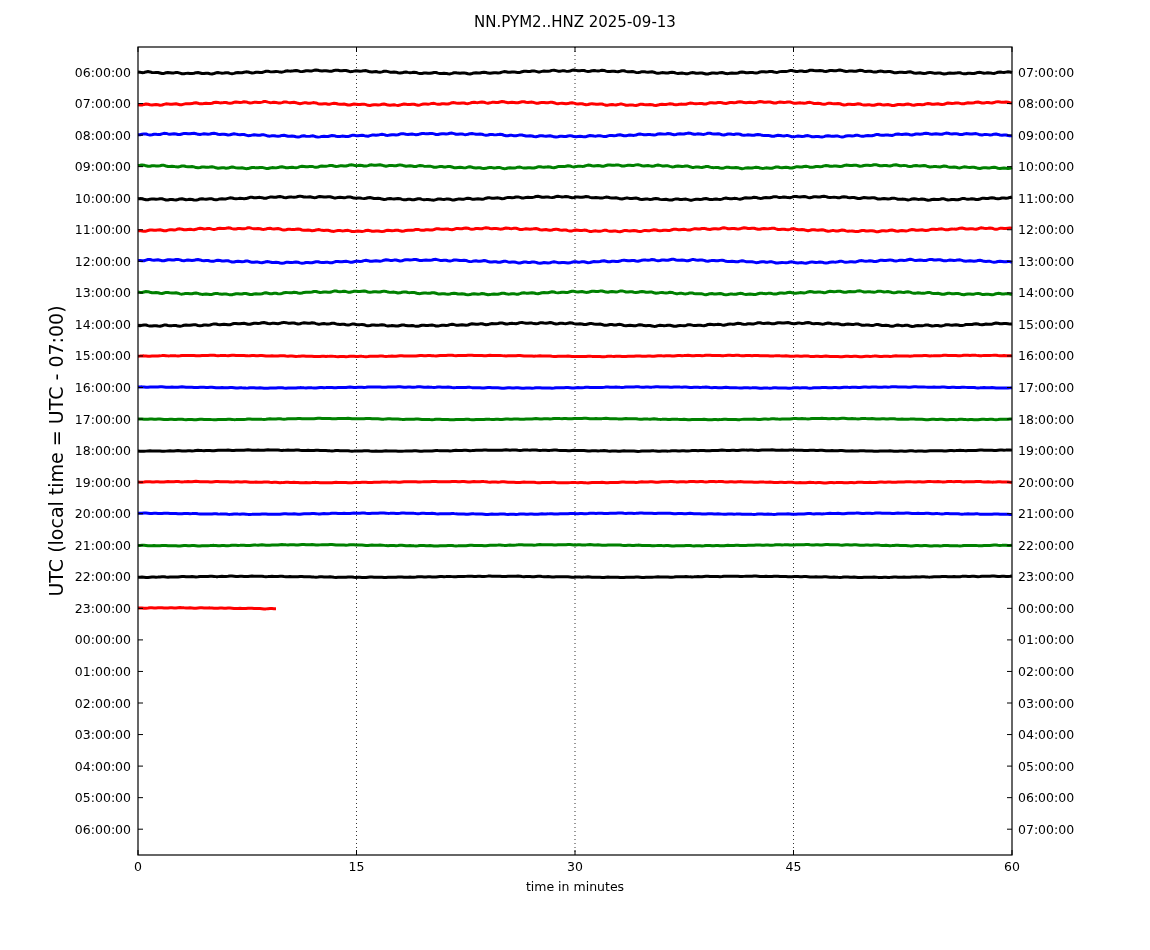  Describe the element at coordinates (356, 866) in the screenshot. I see `x-tick-label: 15` at that location.